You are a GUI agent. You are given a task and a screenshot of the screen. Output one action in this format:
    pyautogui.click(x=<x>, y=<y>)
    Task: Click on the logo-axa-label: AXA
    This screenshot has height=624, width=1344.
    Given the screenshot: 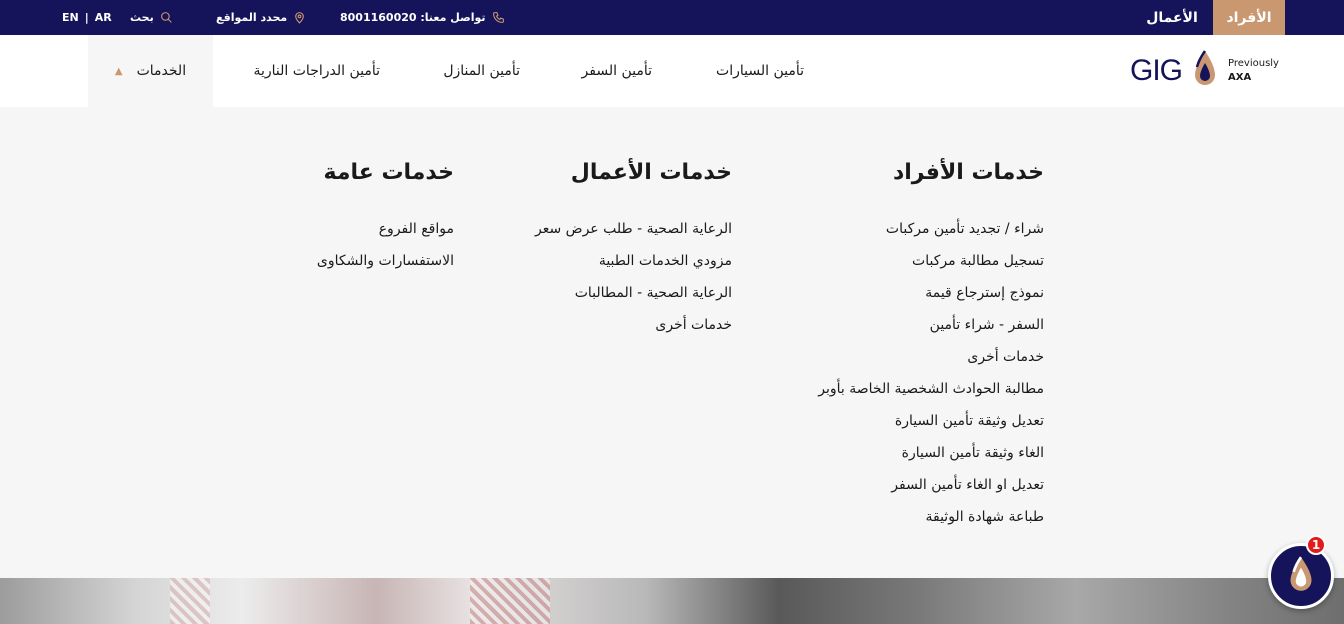 What is the action you would take?
    pyautogui.click(x=1240, y=77)
    